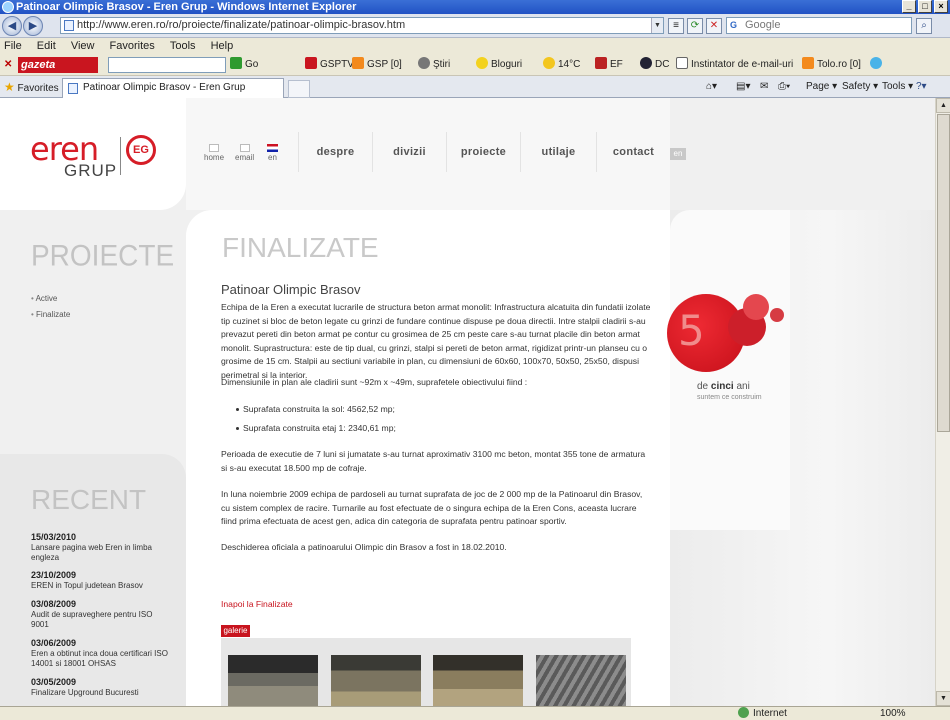 This screenshot has width=950, height=720. Describe the element at coordinates (257, 604) in the screenshot. I see `back-to-finalizate-link: Inapoi la Finalizate` at that location.